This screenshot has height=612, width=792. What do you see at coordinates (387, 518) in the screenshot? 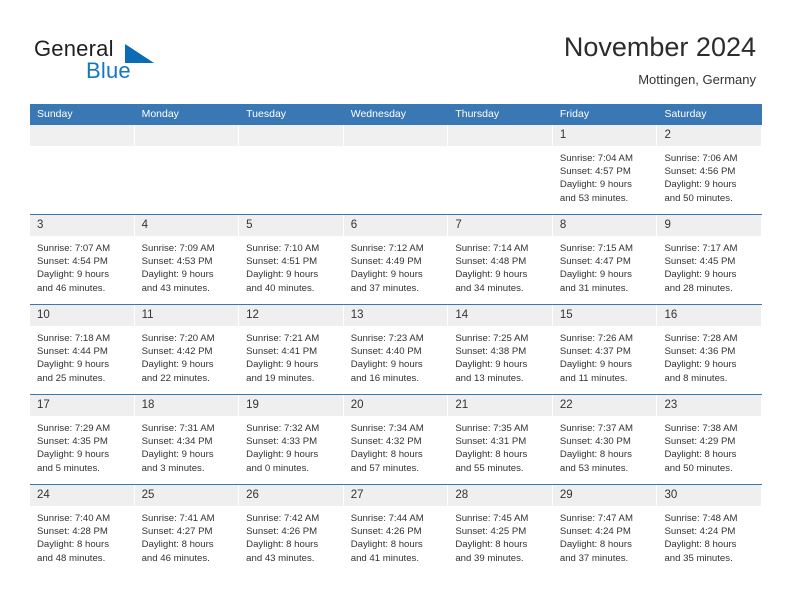
I see `day-detail-line: Sunrise: 7:44 AM` at bounding box center [387, 518].